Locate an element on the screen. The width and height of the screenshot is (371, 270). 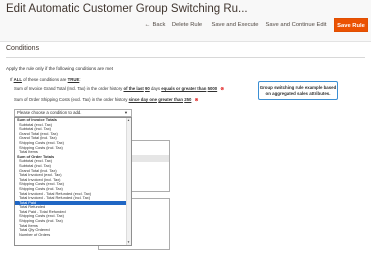
condition-select: Please choose a condition to add. ▼ is located at coordinates (73, 113).